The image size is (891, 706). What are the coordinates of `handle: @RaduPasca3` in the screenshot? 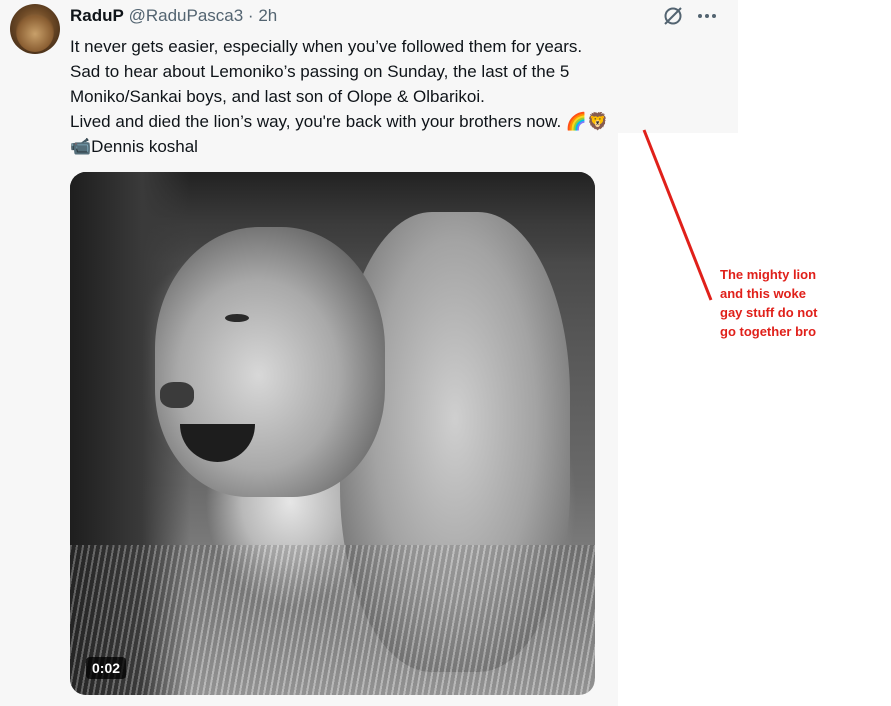 It's located at (186, 15).